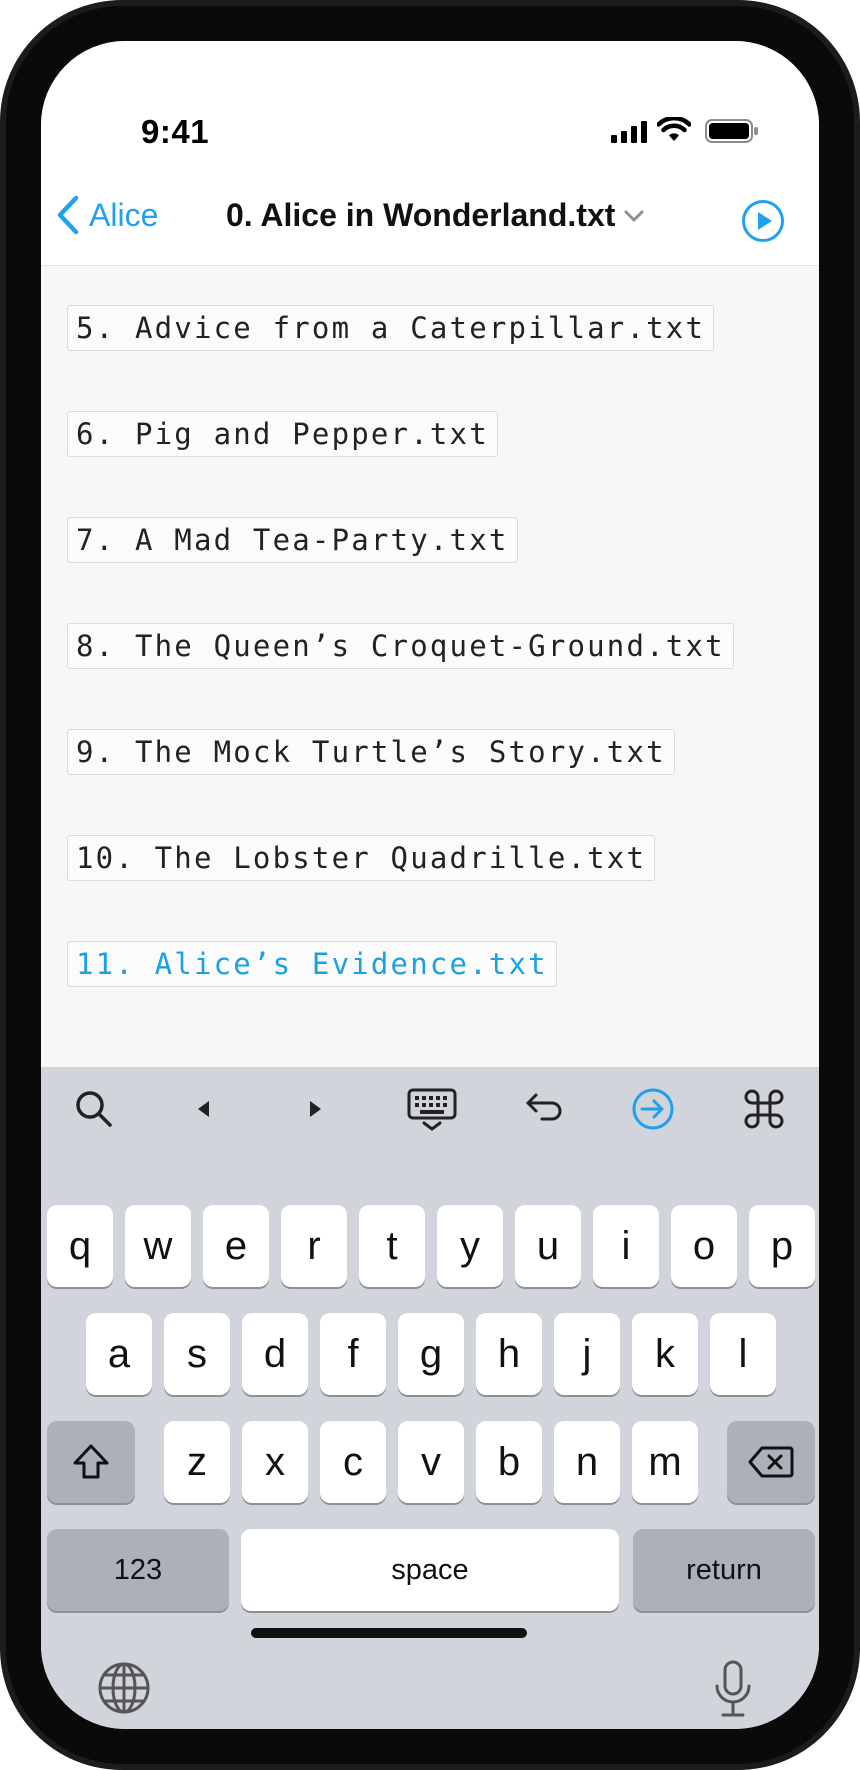  Describe the element at coordinates (292, 540) in the screenshot. I see `file-link: 7. A Mad Tea-Party.txt` at that location.